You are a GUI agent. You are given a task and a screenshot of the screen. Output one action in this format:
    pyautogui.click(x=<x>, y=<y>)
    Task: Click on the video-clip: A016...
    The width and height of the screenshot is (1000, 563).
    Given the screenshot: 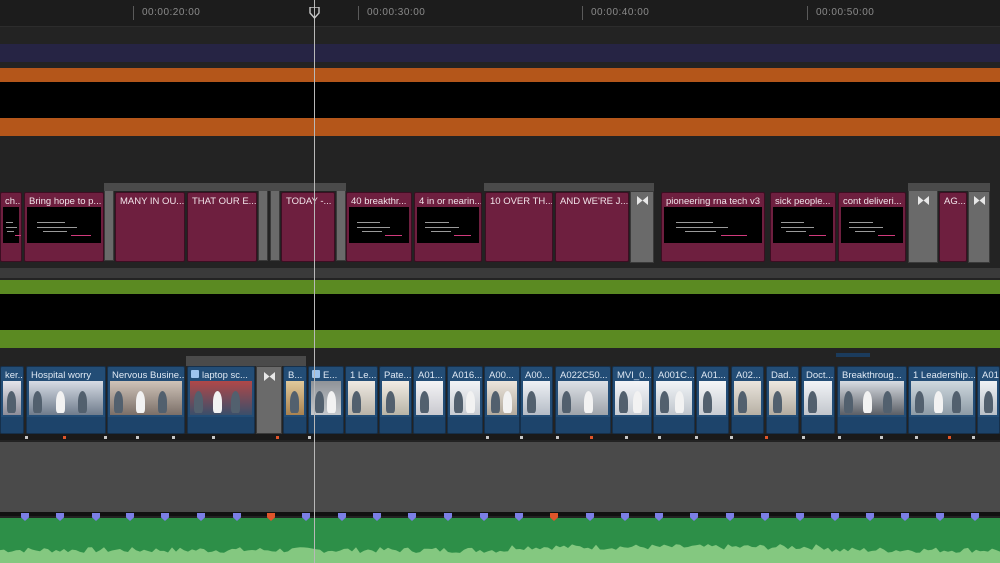 What is the action you would take?
    pyautogui.click(x=465, y=400)
    